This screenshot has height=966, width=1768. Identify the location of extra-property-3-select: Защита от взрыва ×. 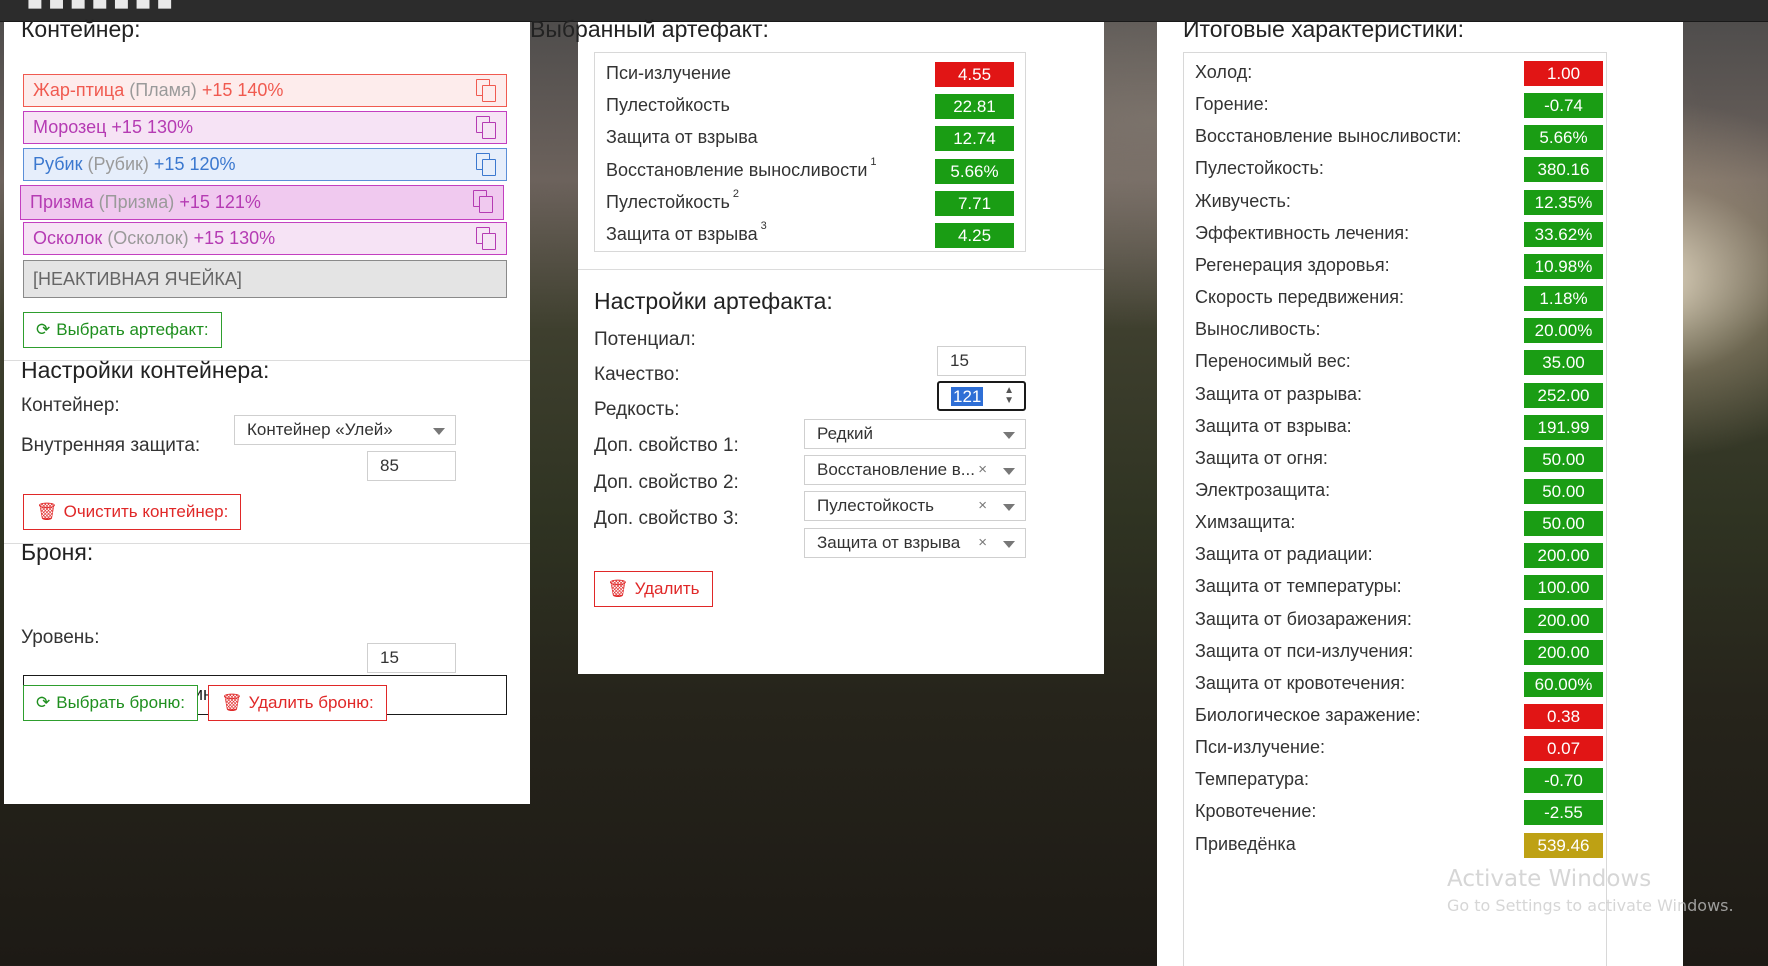
(915, 543).